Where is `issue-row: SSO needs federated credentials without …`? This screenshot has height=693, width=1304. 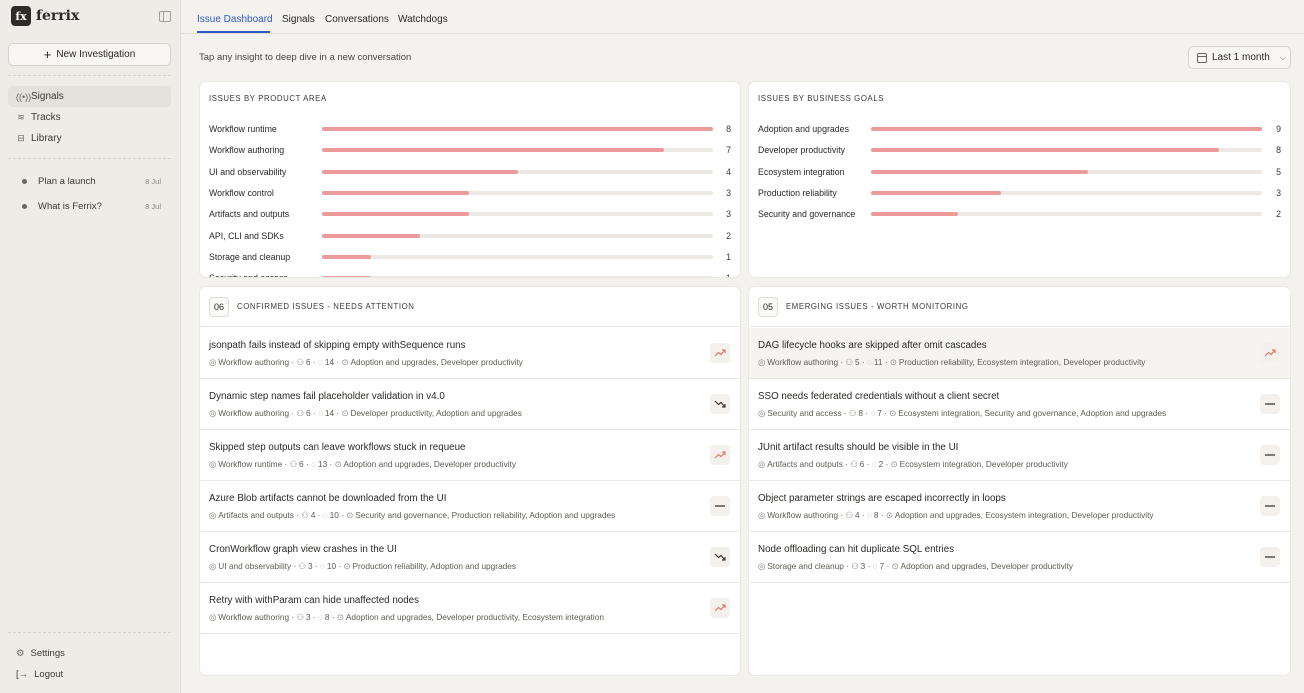 issue-row: SSO needs federated credentials without … is located at coordinates (1019, 404).